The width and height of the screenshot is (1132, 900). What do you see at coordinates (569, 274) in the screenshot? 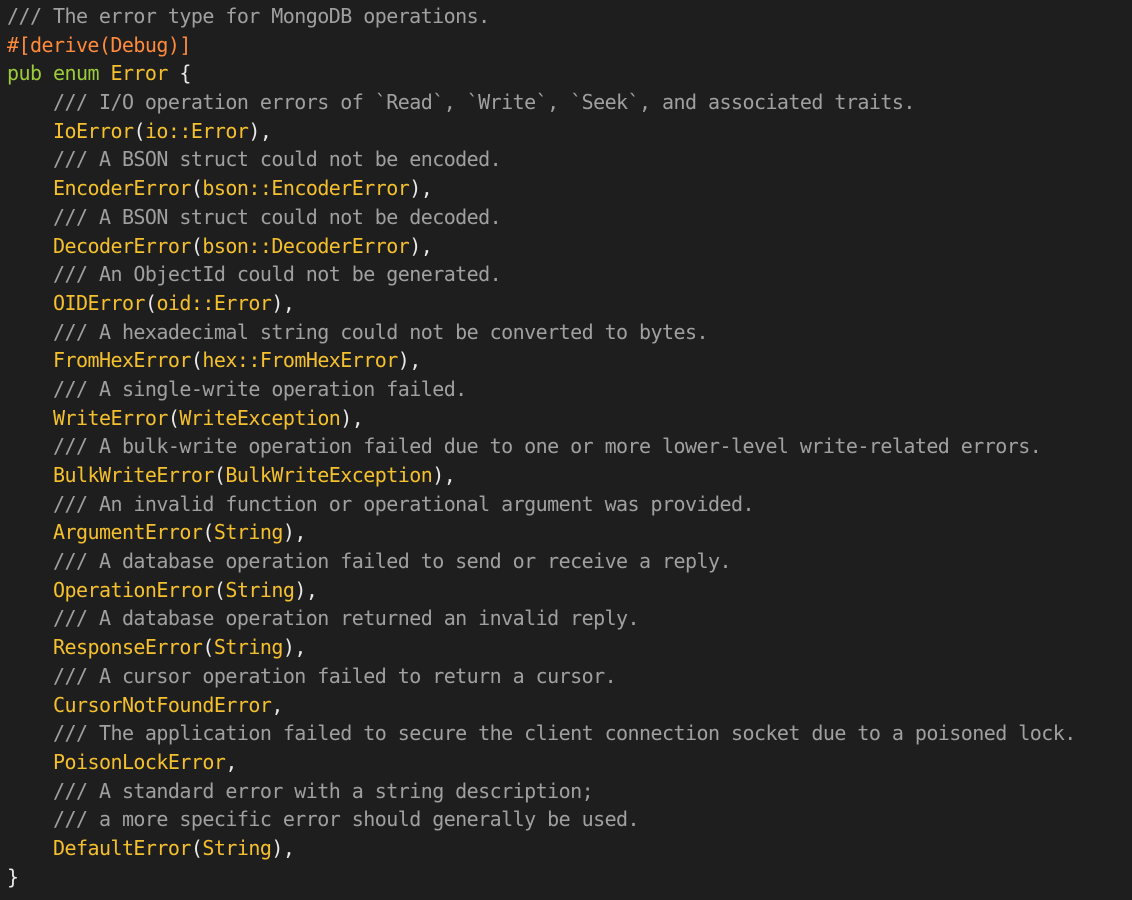
I see `code-line: /// An ObjectId could not be generated.` at bounding box center [569, 274].